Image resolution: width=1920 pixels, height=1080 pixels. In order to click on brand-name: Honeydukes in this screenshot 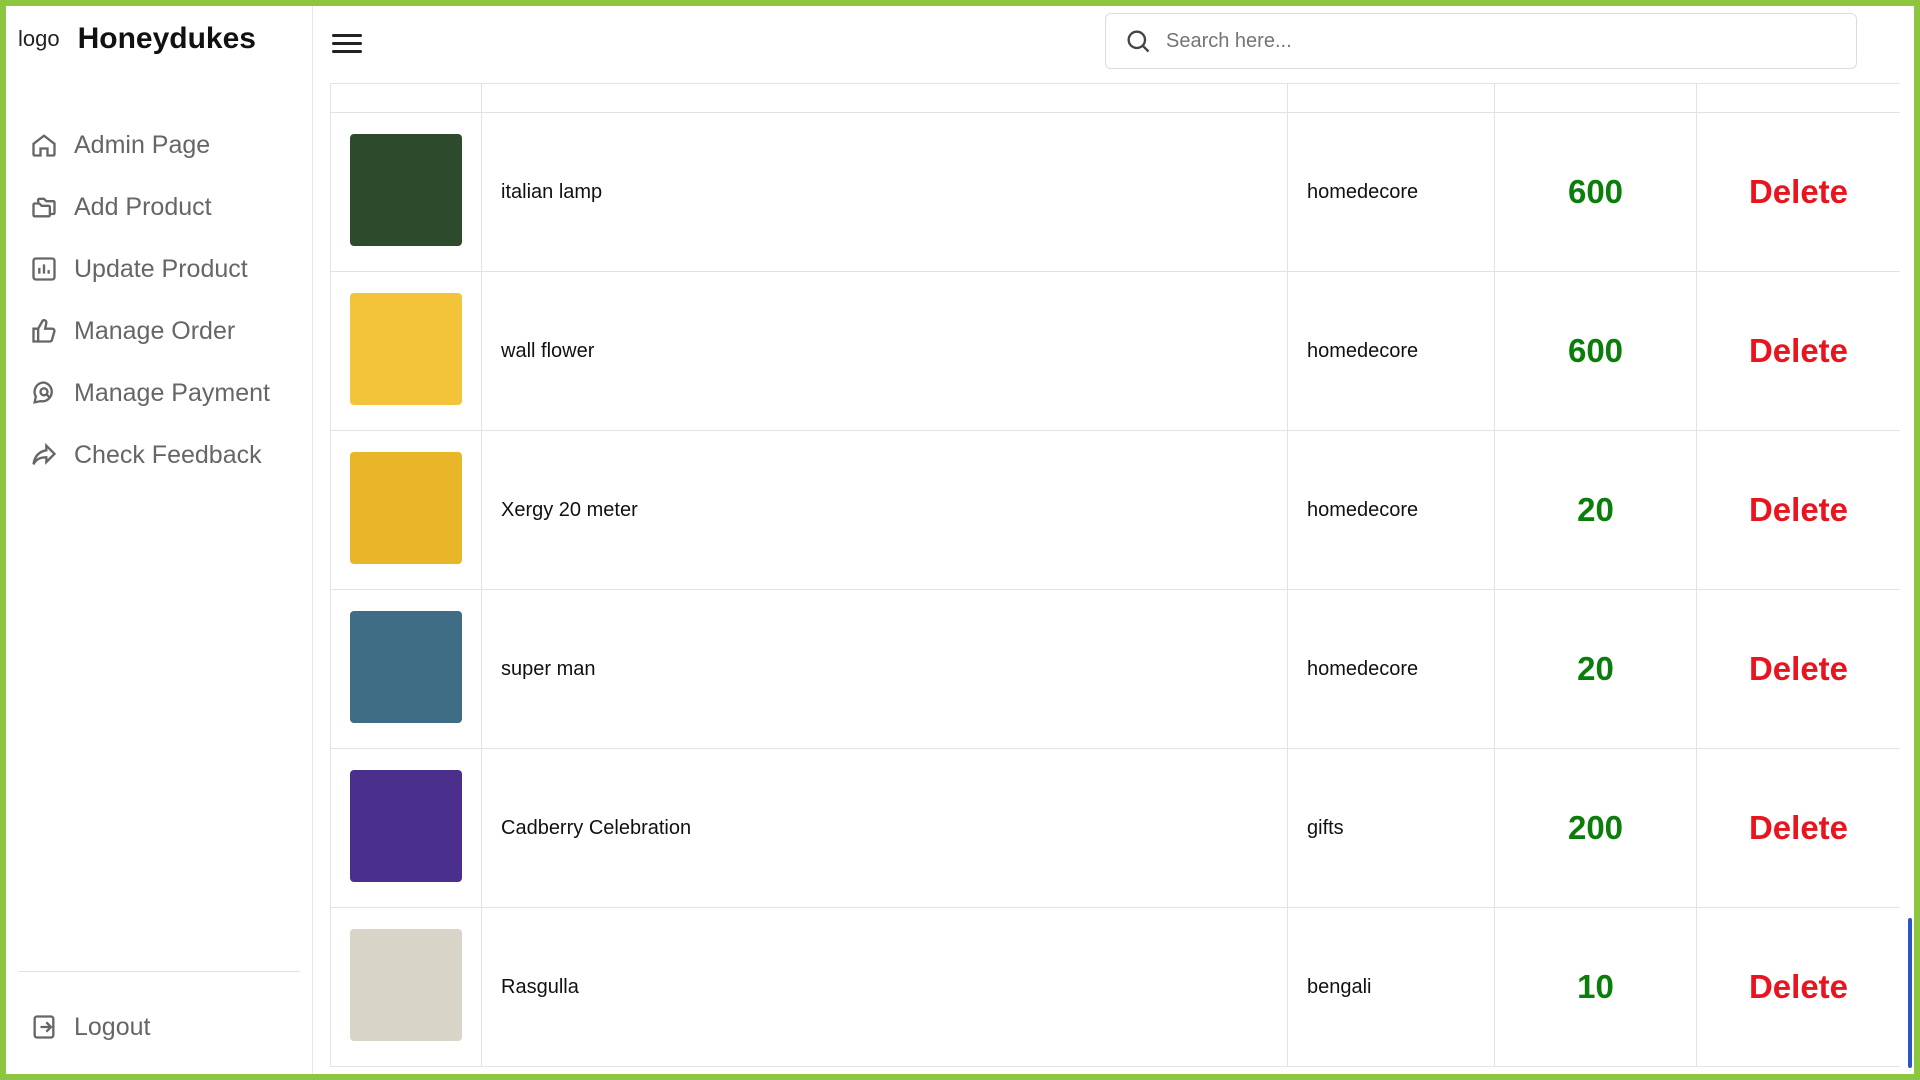, I will do `click(166, 38)`.